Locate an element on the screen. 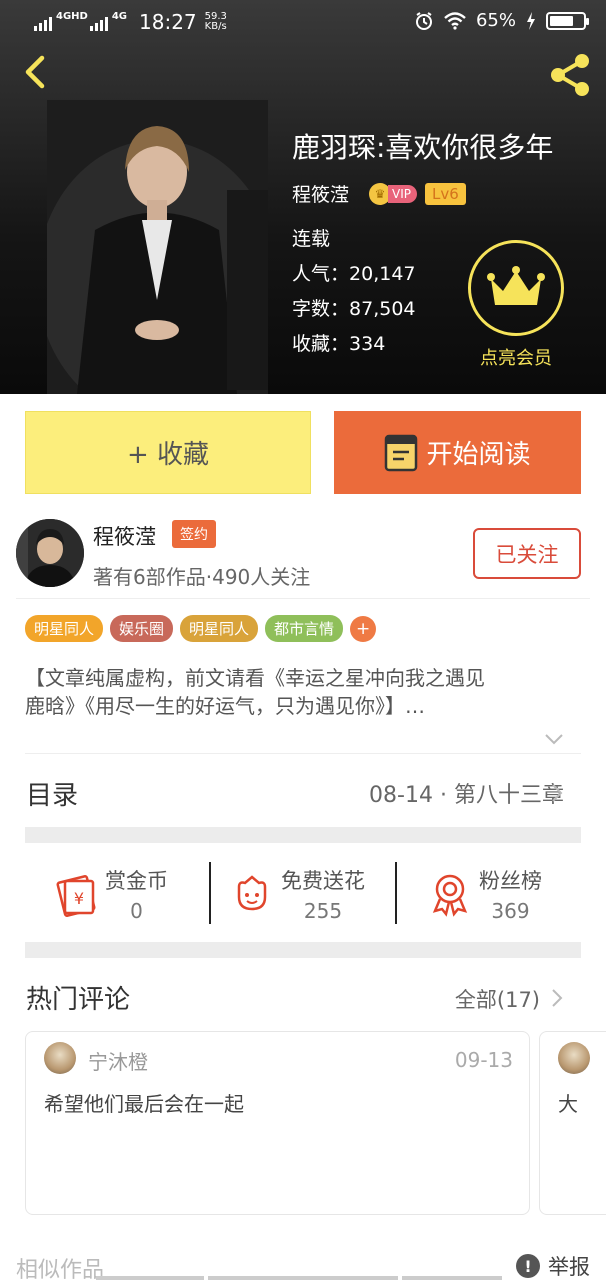 The image size is (606, 1280). network-speed: 59.3 KB/s is located at coordinates (216, 22).